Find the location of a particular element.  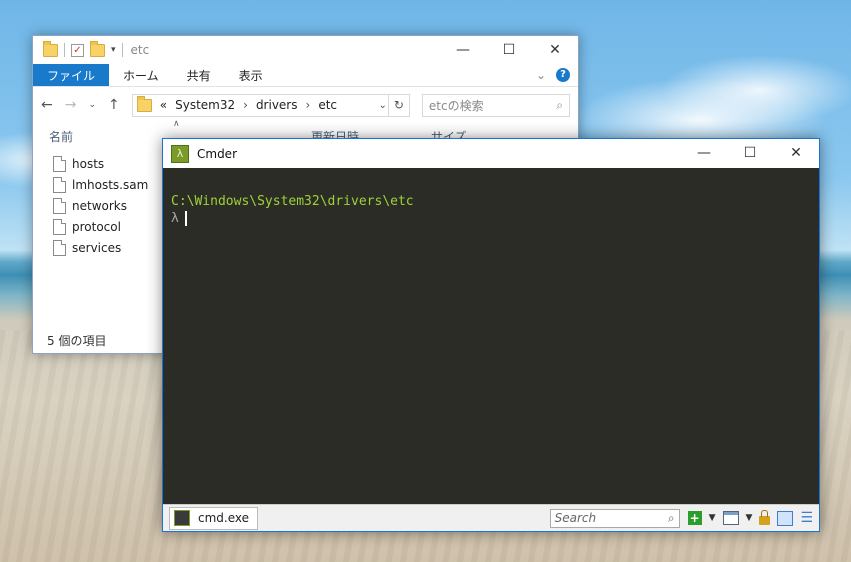

breadcrumb-drivers: drivers is located at coordinates (277, 105).